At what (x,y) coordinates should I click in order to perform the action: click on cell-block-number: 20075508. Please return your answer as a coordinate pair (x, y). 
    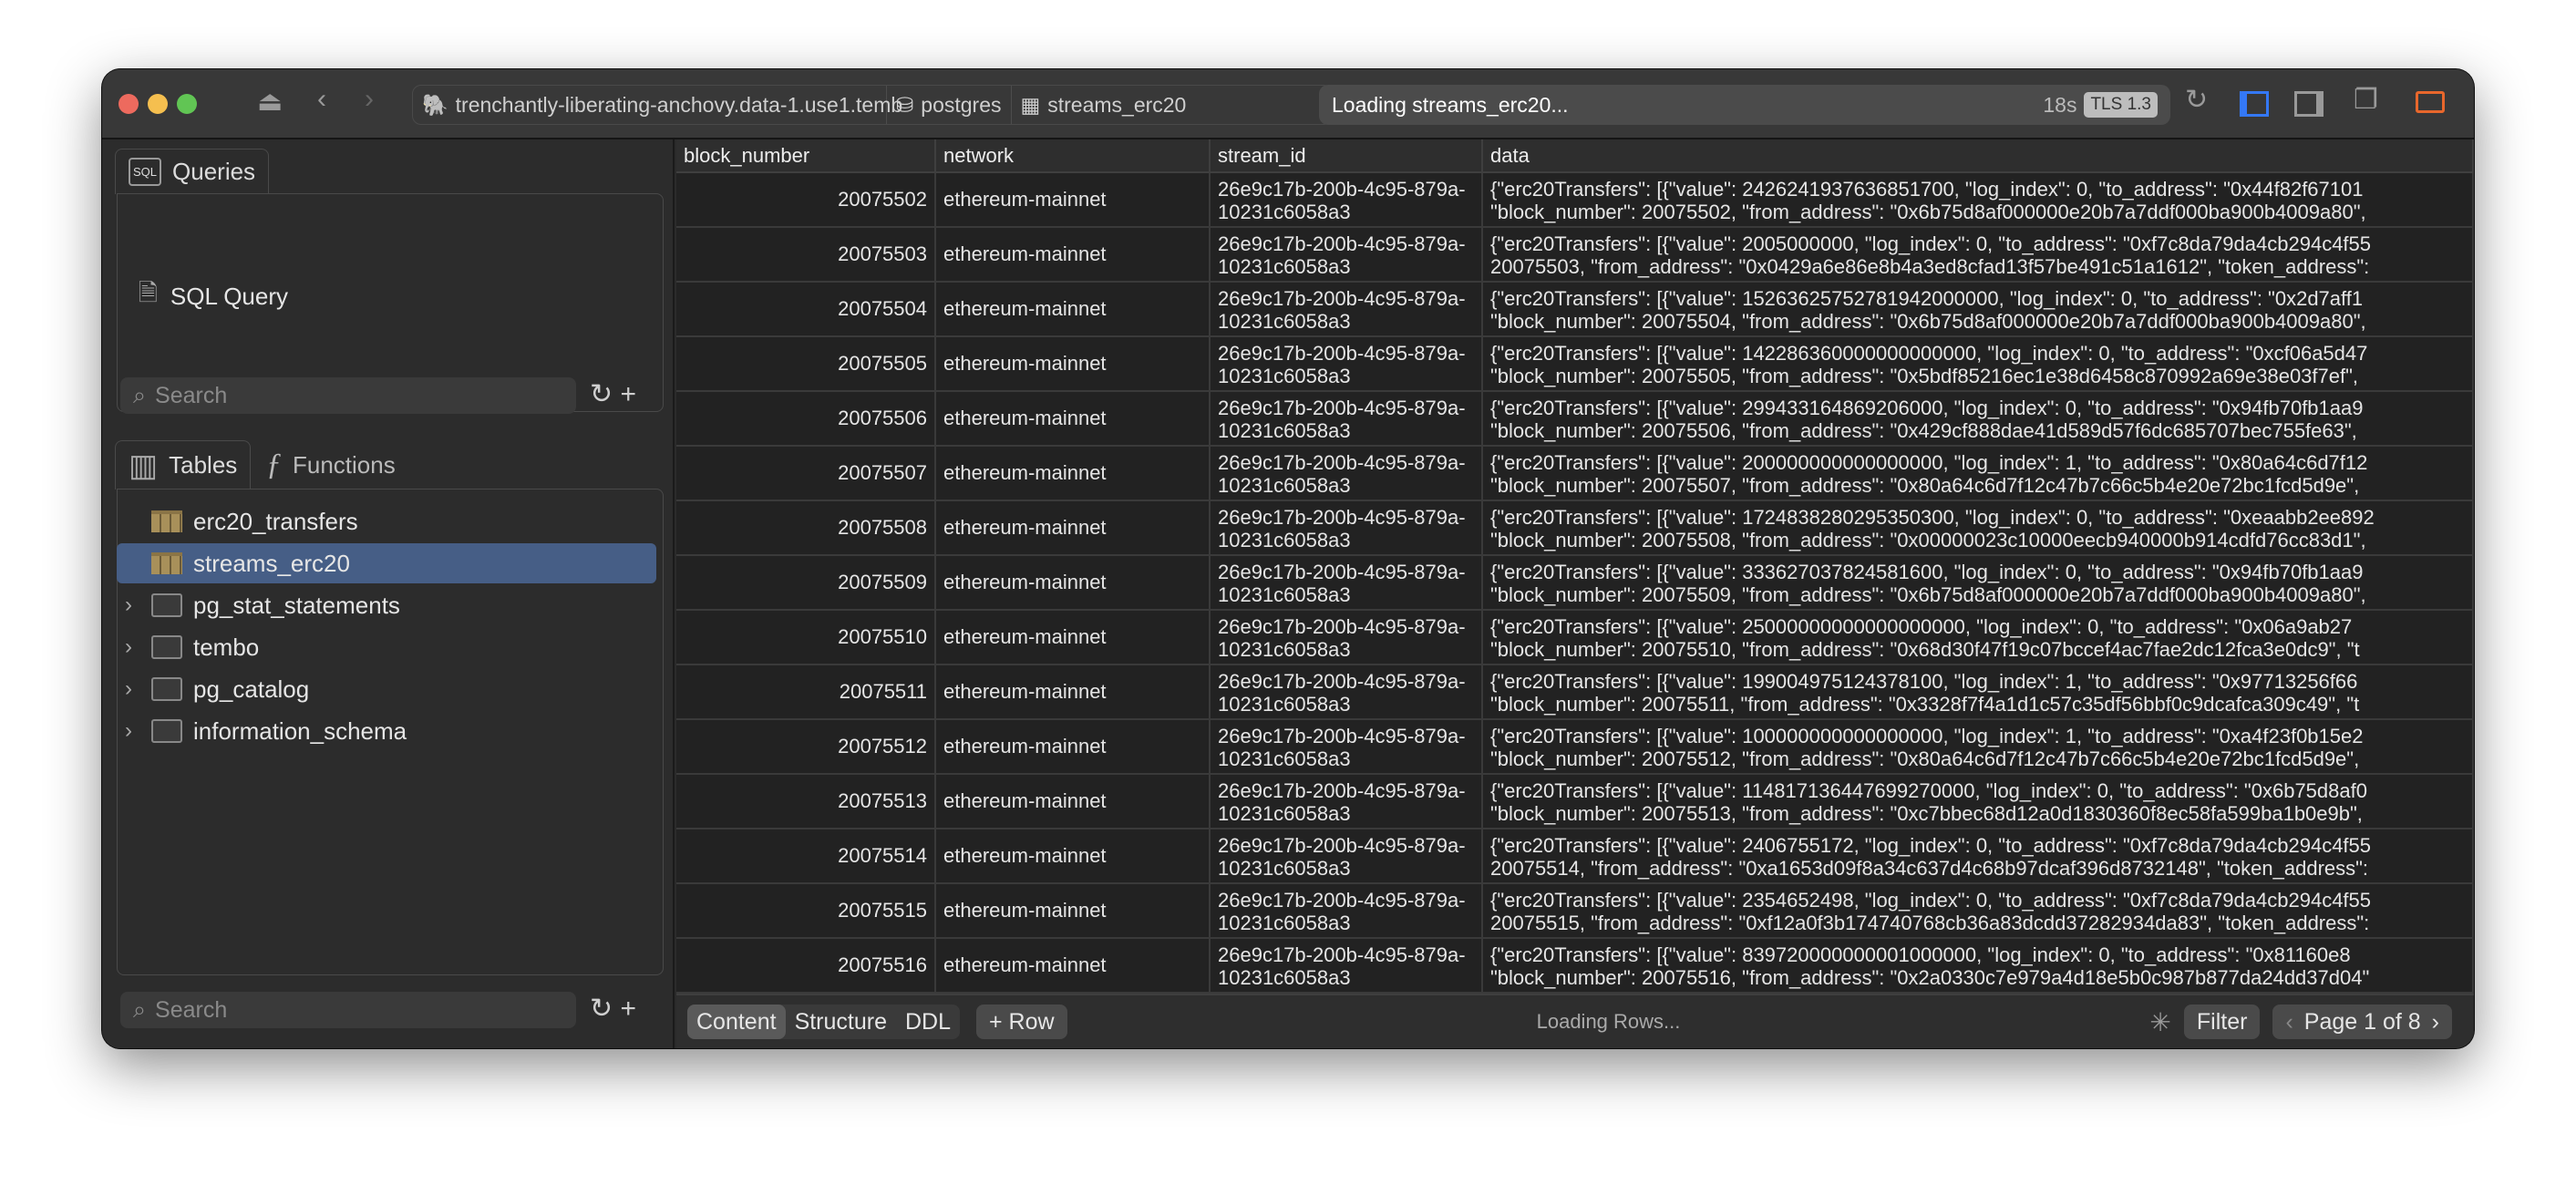
    Looking at the image, I should click on (806, 527).